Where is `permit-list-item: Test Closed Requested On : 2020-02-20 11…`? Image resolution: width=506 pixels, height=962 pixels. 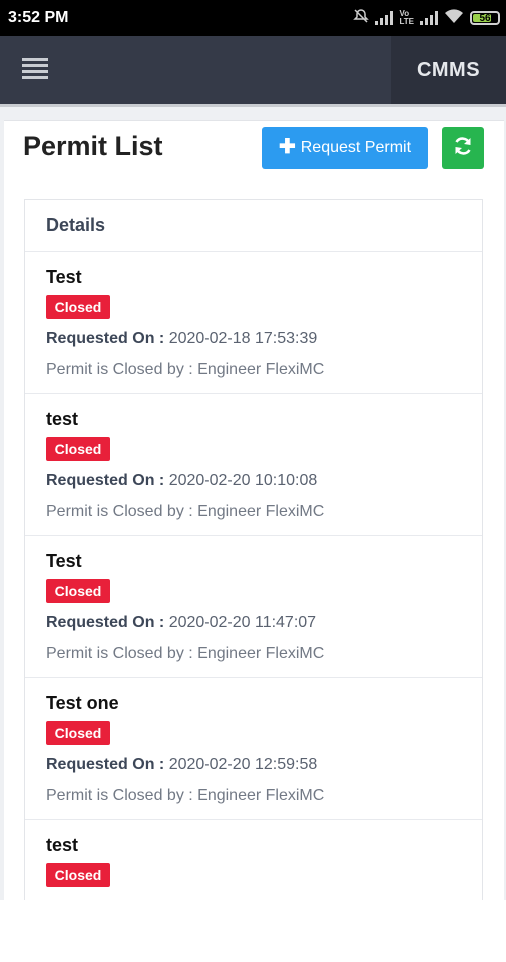
permit-list-item: Test Closed Requested On : 2020-02-20 11… is located at coordinates (253, 607).